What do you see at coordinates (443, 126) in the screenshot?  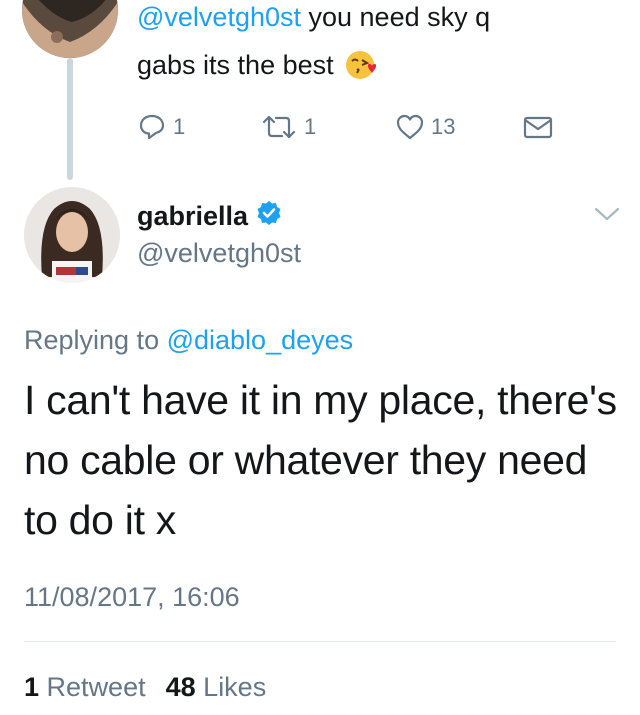 I see `like-count: 13` at bounding box center [443, 126].